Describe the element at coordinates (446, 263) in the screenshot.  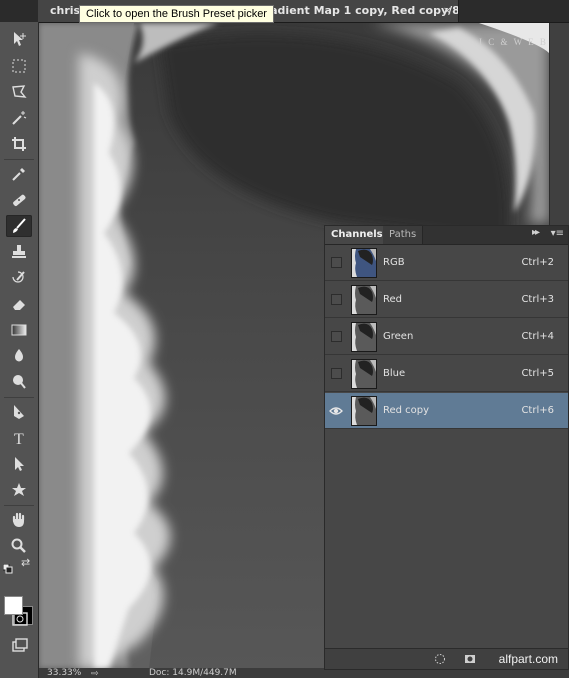
I see `channel-row: RGB Ctrl+2` at that location.